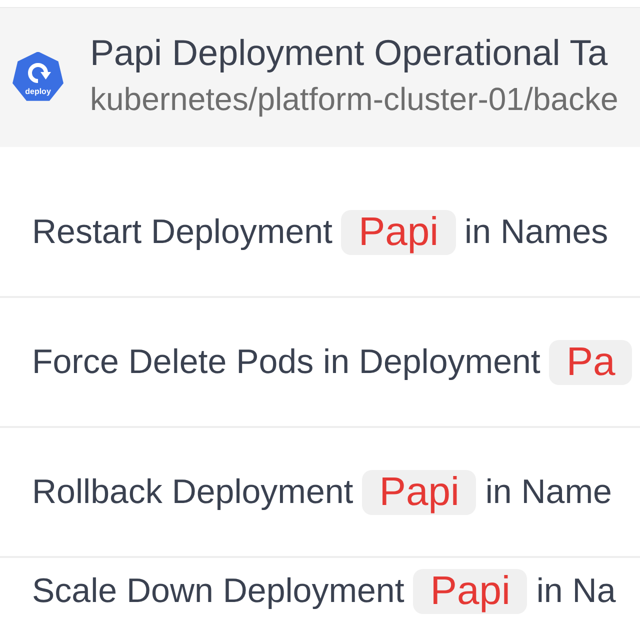  Describe the element at coordinates (354, 99) in the screenshot. I see `resource-path: kubernetes/platform-cluster-01/backe` at that location.